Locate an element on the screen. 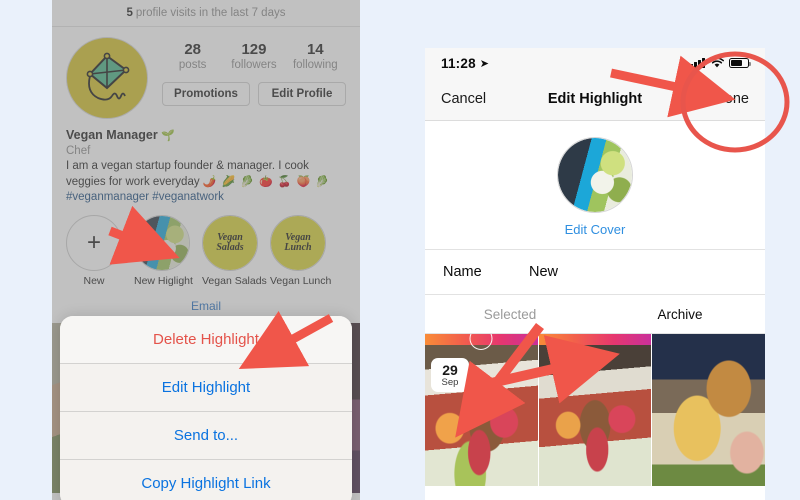 The image size is (800, 500). thumbnail-burger-fries is located at coordinates (708, 410).